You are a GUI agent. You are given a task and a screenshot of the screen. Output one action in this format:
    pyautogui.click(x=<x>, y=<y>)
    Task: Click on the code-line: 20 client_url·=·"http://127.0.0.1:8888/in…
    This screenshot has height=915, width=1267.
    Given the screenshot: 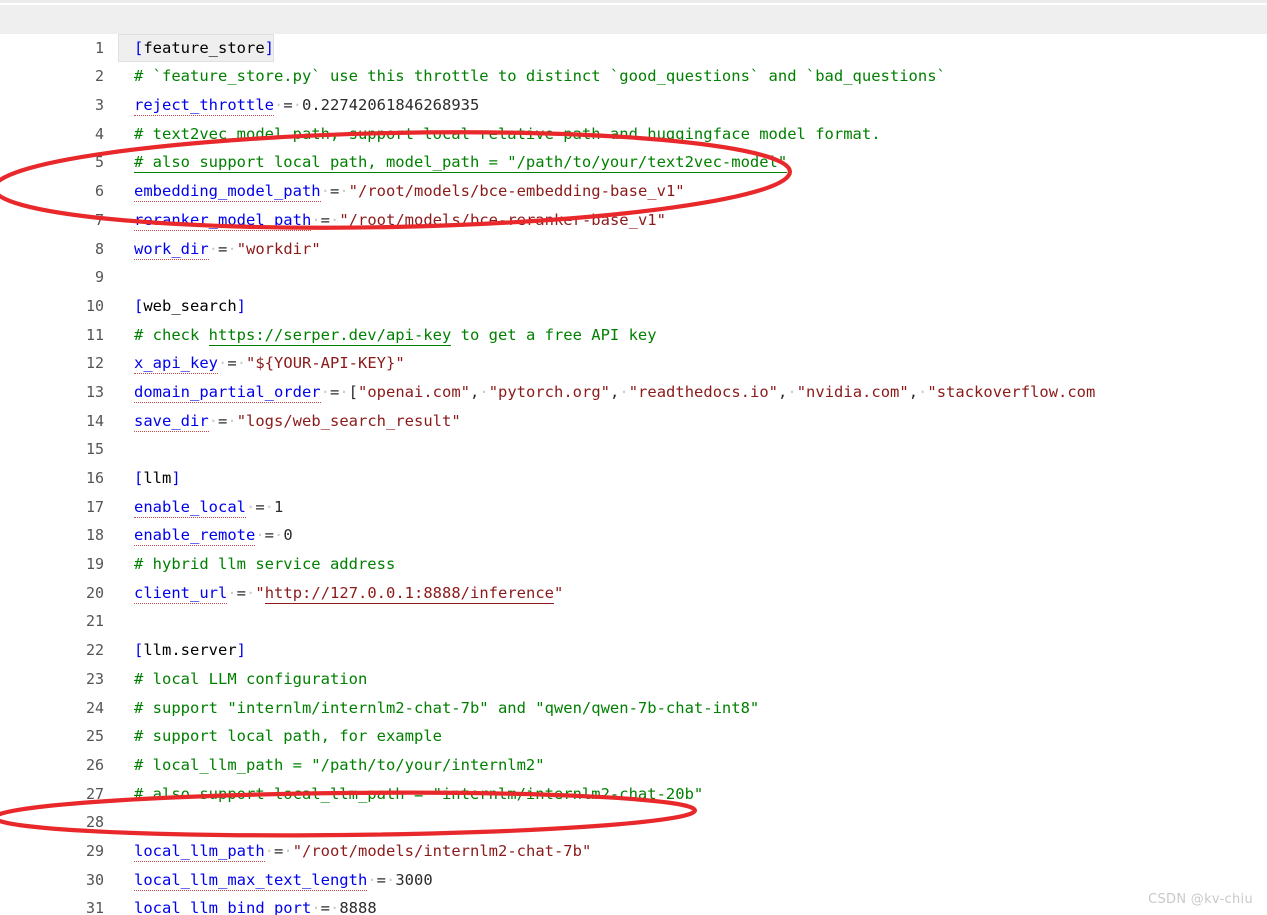 What is the action you would take?
    pyautogui.click(x=633, y=579)
    